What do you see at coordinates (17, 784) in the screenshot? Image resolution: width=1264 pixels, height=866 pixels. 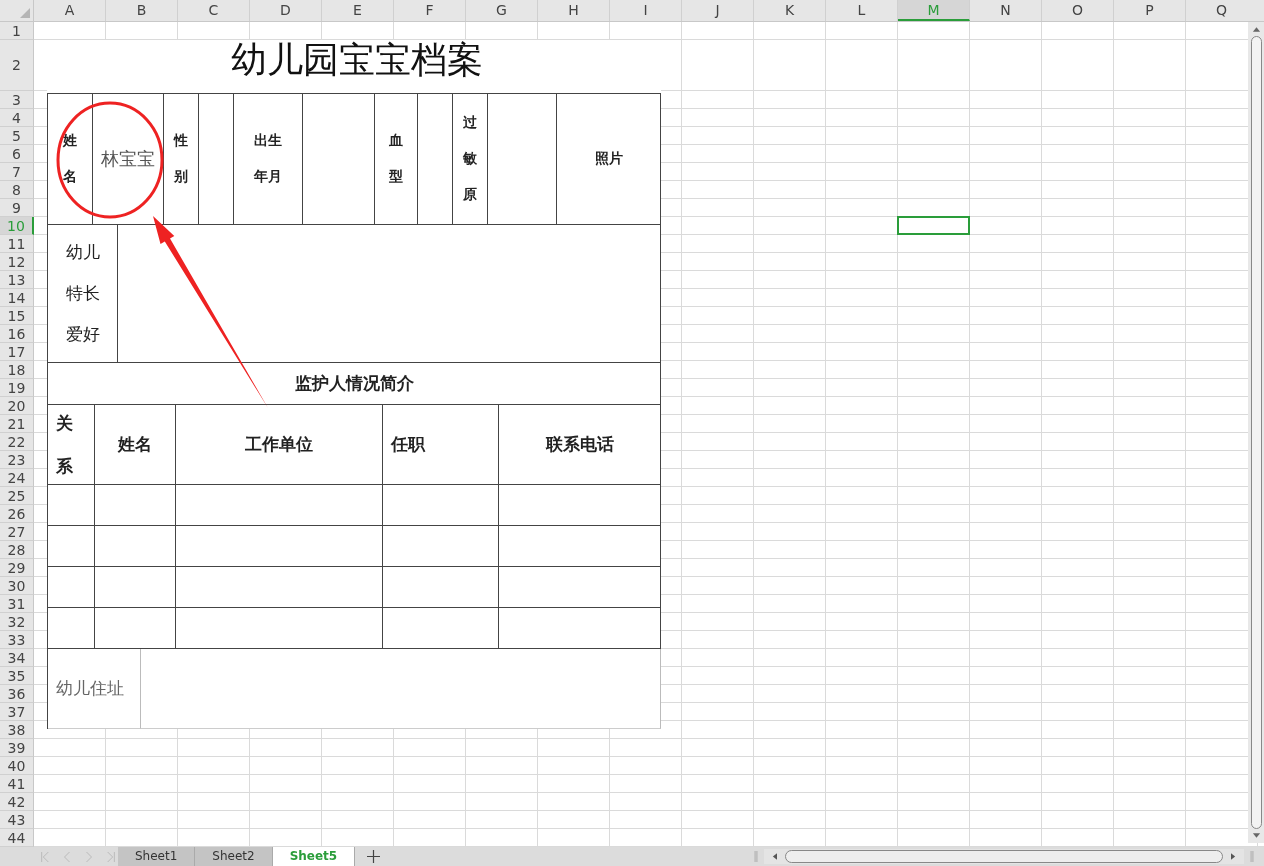 I see `row-header: 41` at bounding box center [17, 784].